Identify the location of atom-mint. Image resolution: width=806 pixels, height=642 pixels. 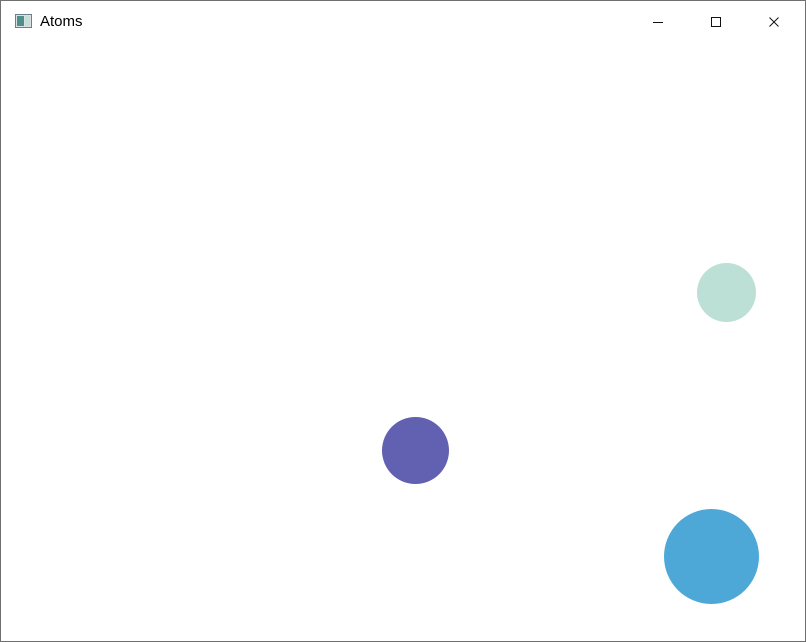
(726, 292).